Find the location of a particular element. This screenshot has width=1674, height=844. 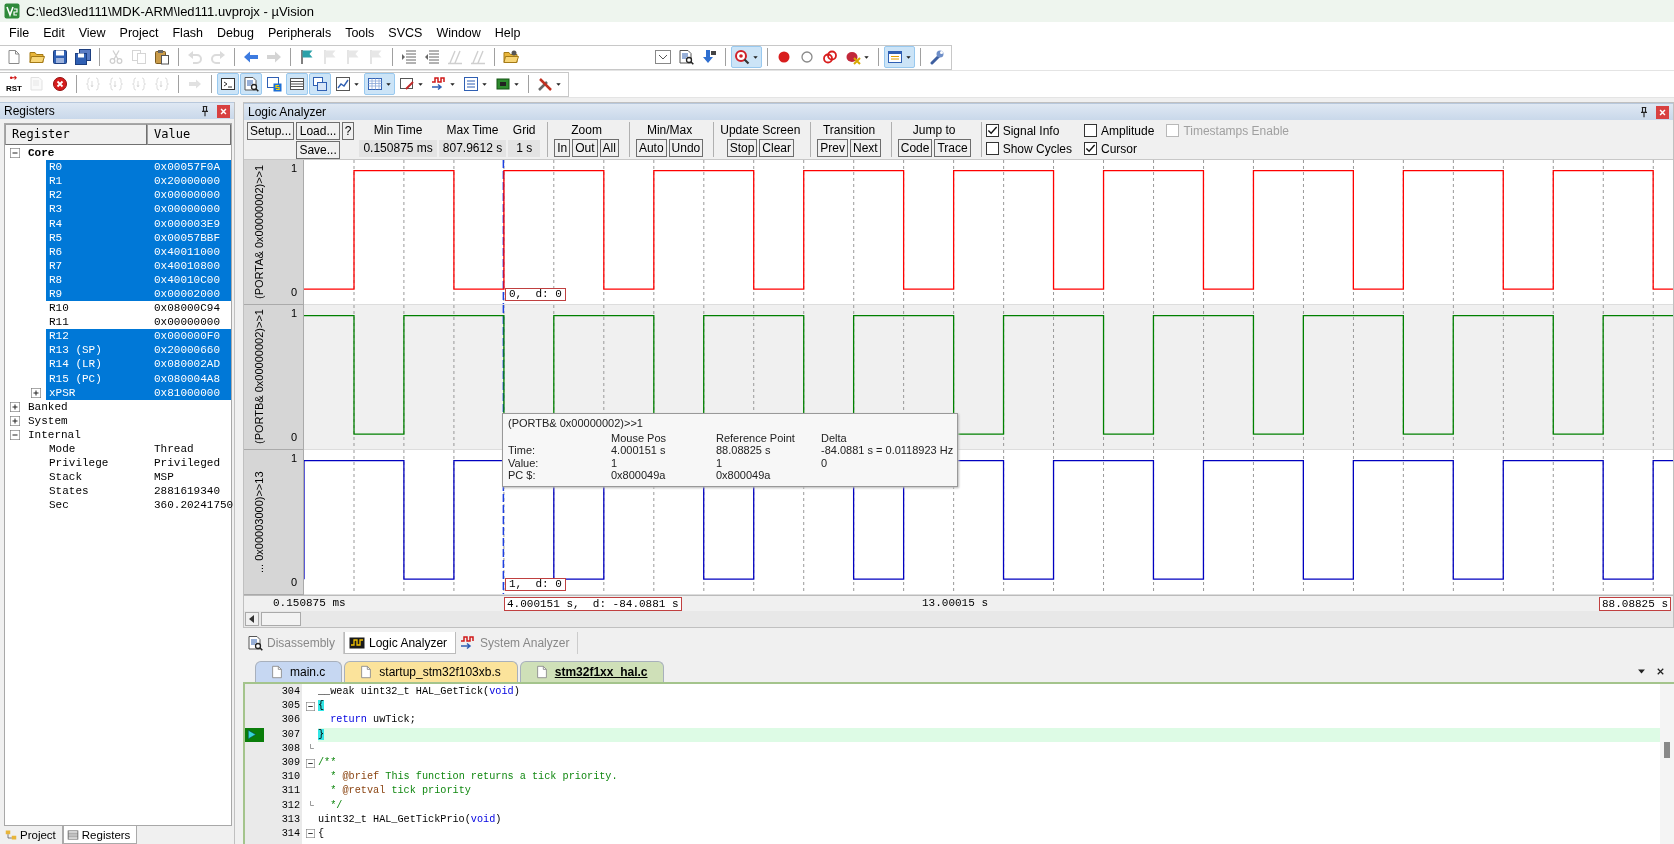

button: In is located at coordinates (562, 148).